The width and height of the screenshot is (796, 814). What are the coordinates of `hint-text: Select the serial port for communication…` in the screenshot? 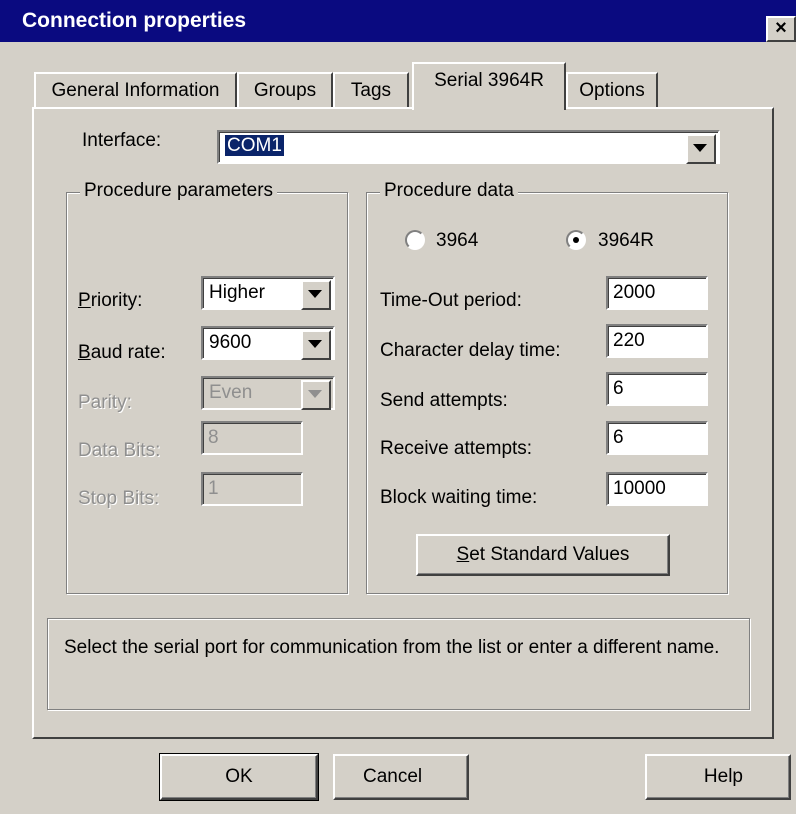 It's located at (398, 664).